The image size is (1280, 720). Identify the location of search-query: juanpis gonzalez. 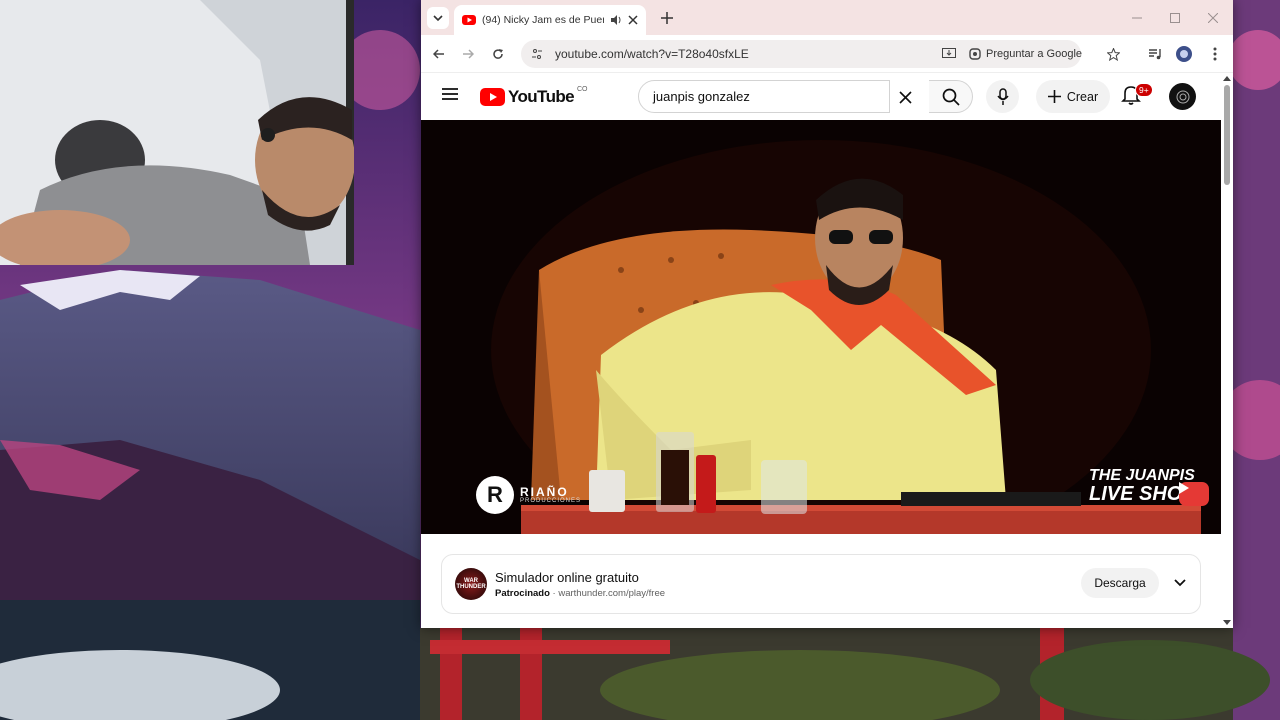
(701, 96).